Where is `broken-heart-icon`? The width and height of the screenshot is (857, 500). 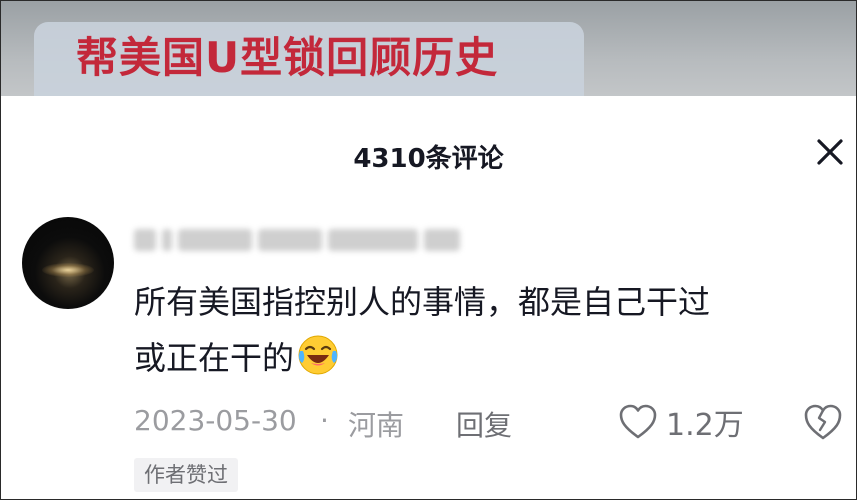
broken-heart-icon is located at coordinates (823, 422).